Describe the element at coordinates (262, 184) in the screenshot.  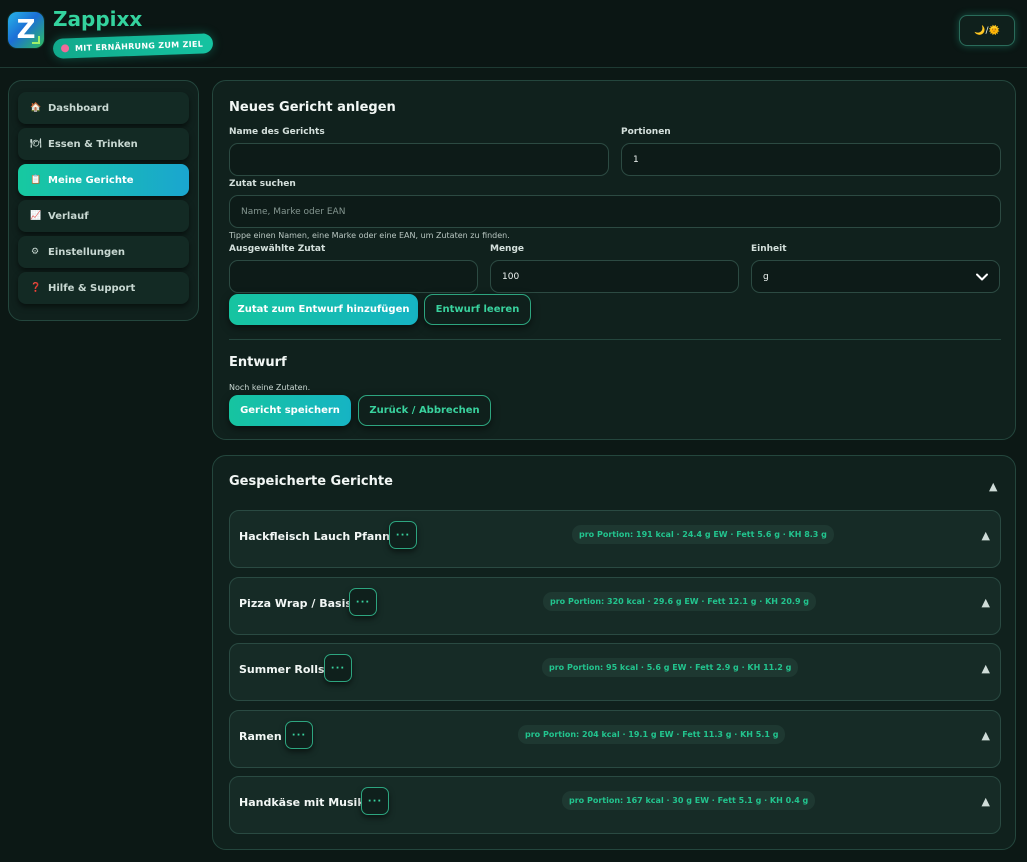
I see `ingredient-search-label: Zutat suchen` at that location.